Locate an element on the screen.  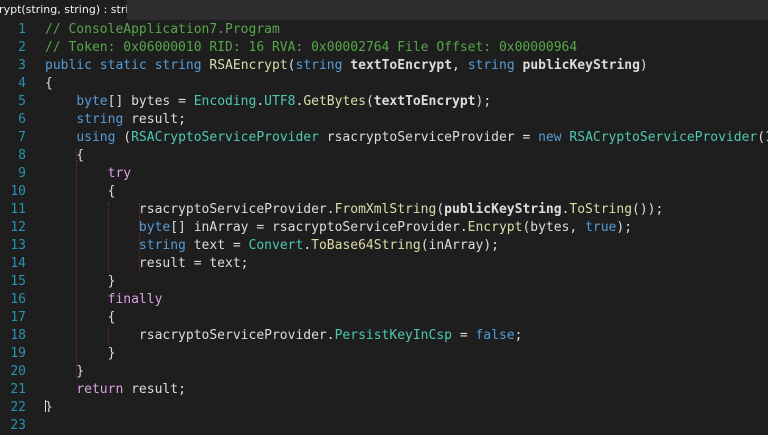
code-token: public is located at coordinates (68, 65).